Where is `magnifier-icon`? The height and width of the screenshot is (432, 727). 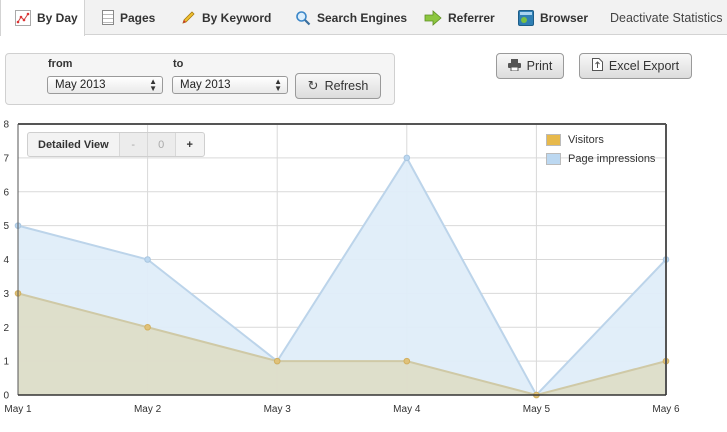
magnifier-icon is located at coordinates (303, 18).